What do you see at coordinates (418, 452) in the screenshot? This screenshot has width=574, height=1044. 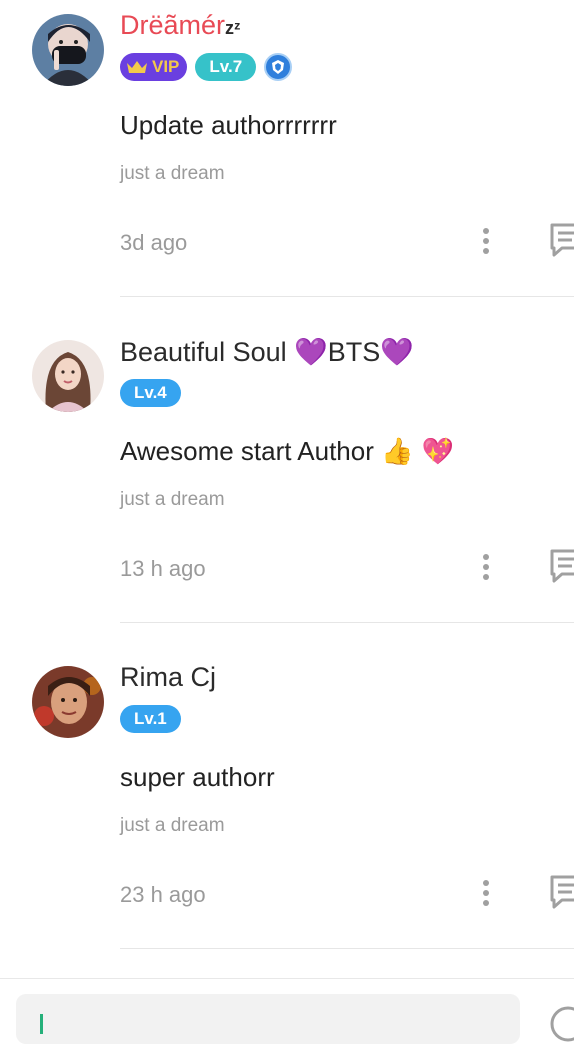 I see `comment-emoji: 👍 💖` at bounding box center [418, 452].